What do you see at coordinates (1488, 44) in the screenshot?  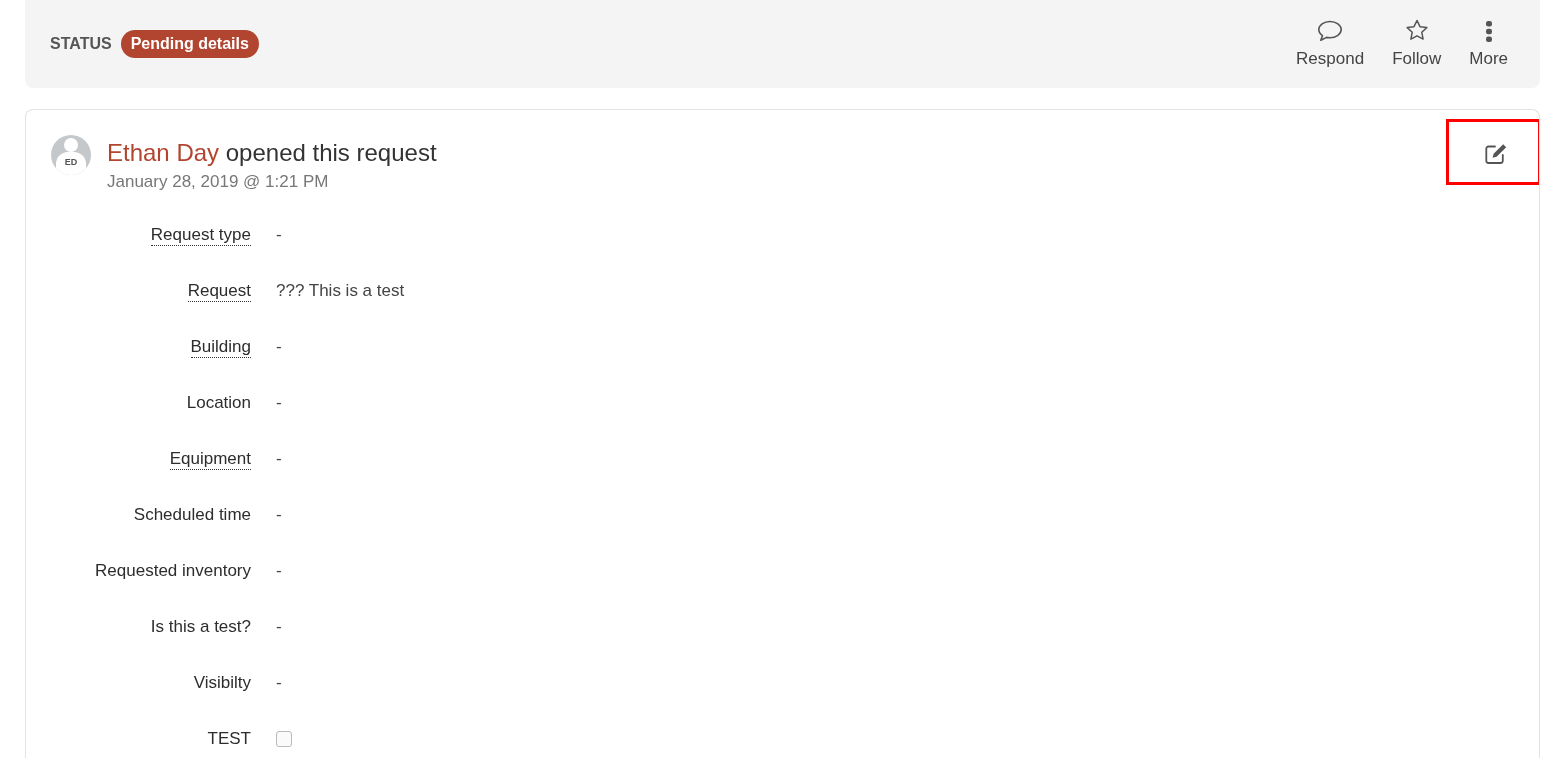 I see `more-button: More` at bounding box center [1488, 44].